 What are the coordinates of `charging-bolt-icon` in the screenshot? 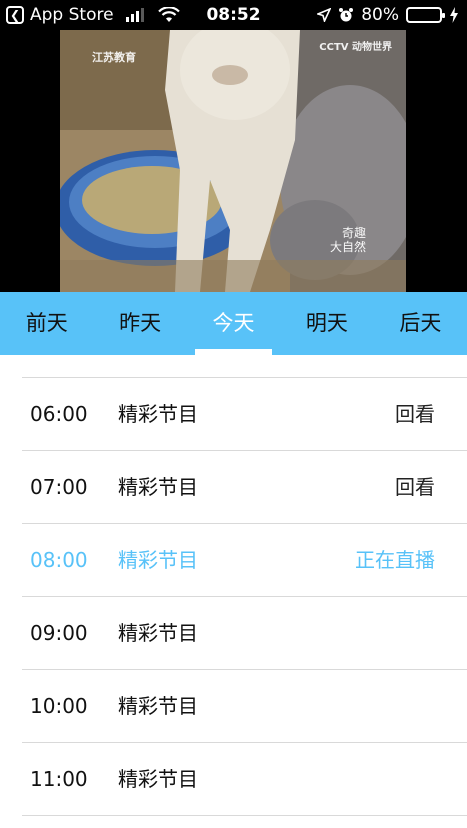 It's located at (454, 15).